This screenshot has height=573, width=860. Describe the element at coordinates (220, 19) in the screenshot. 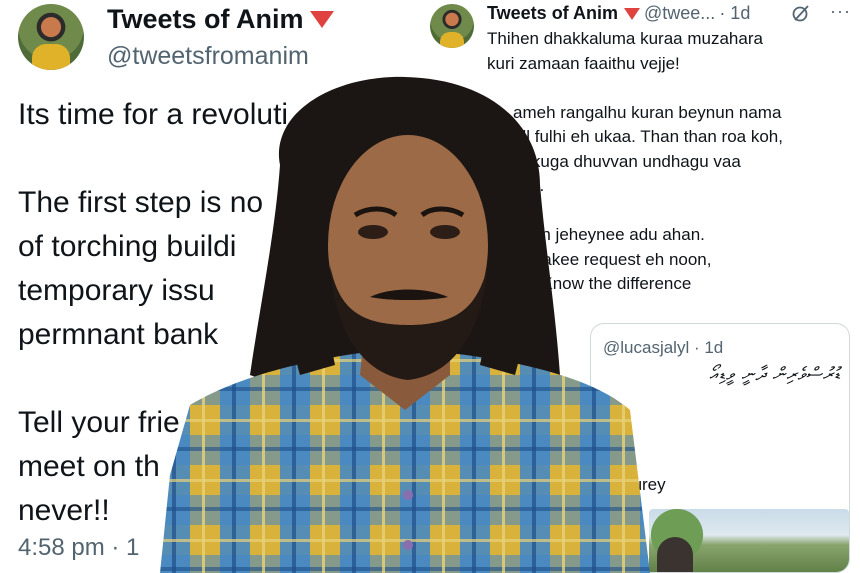

I see `left-display-name: Tweets of Anim` at that location.